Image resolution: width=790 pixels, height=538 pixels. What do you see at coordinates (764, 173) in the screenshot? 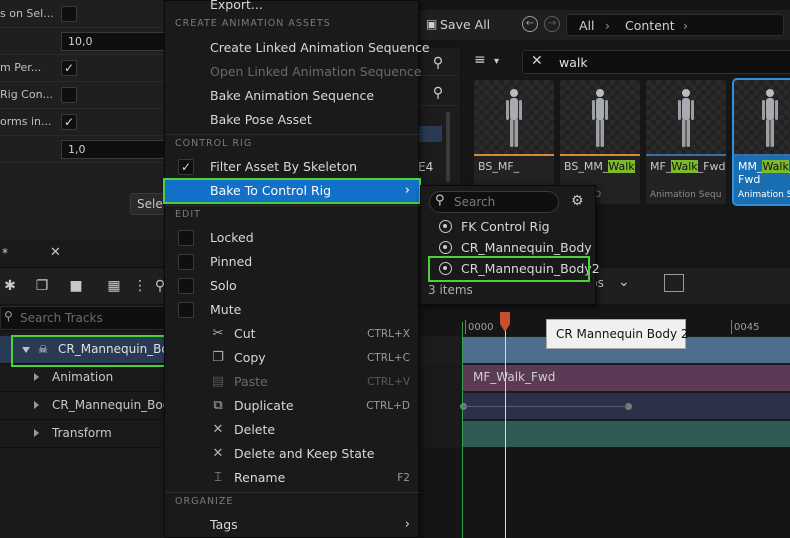
I see `asset-name: MM_Walk_Fwd` at bounding box center [764, 173].